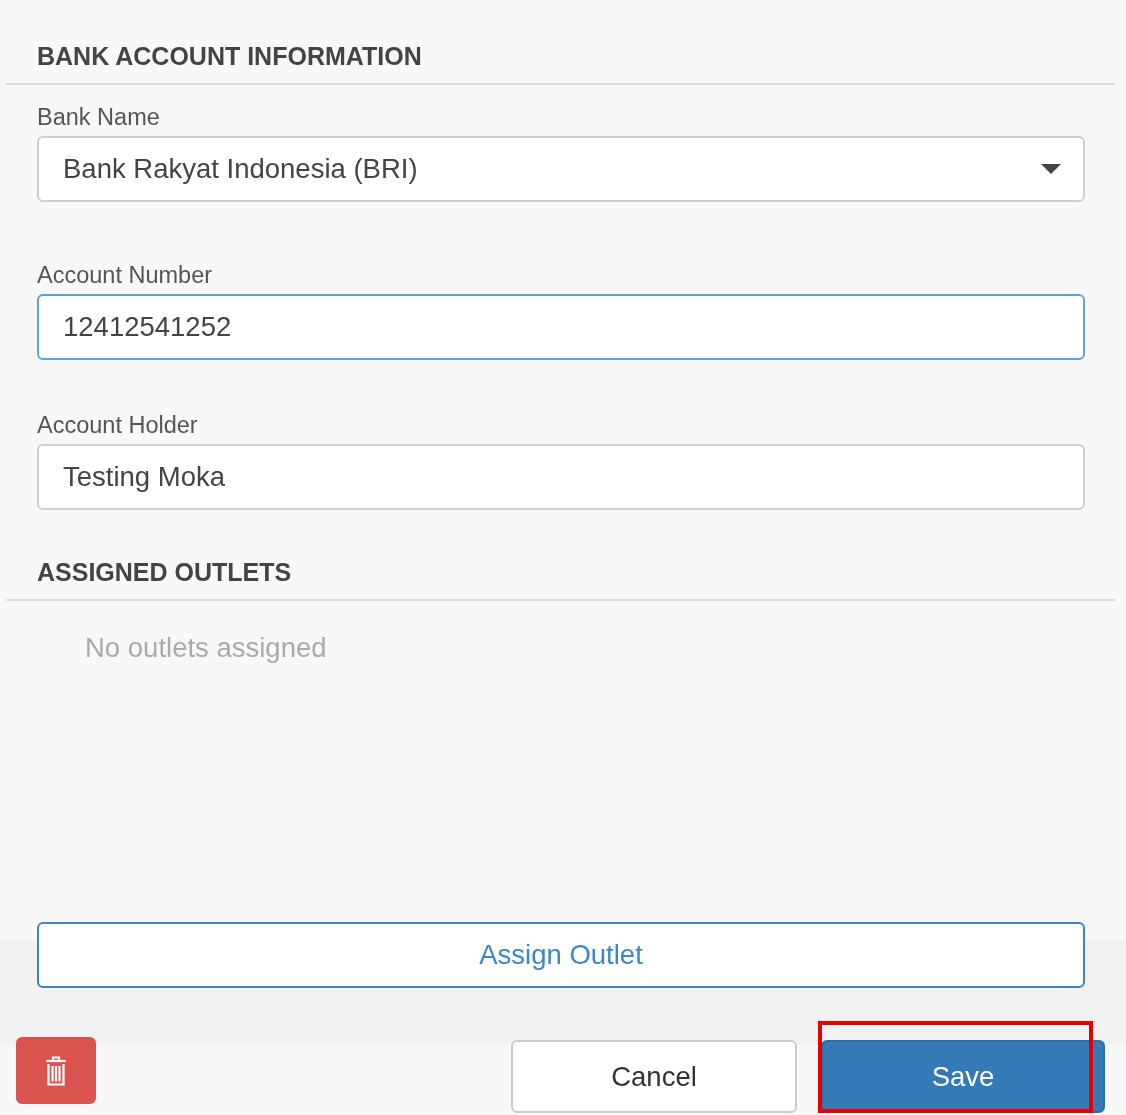 Image resolution: width=1126 pixels, height=1115 pixels. What do you see at coordinates (1051, 169) in the screenshot?
I see `caret-icon` at bounding box center [1051, 169].